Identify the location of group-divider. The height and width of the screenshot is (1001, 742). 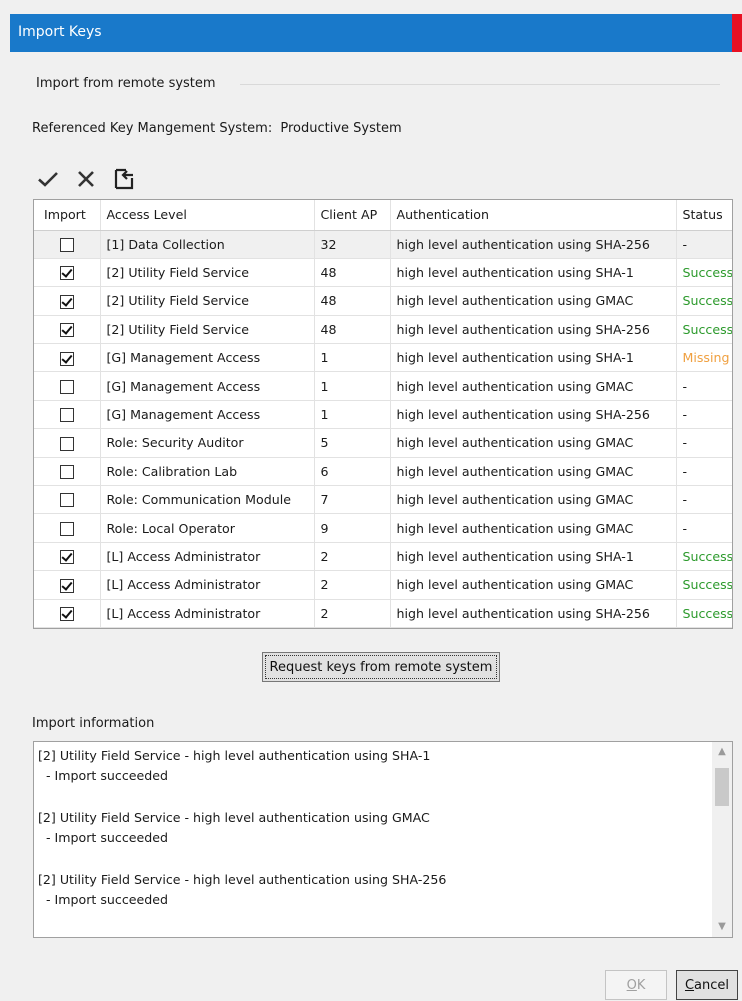
(480, 84).